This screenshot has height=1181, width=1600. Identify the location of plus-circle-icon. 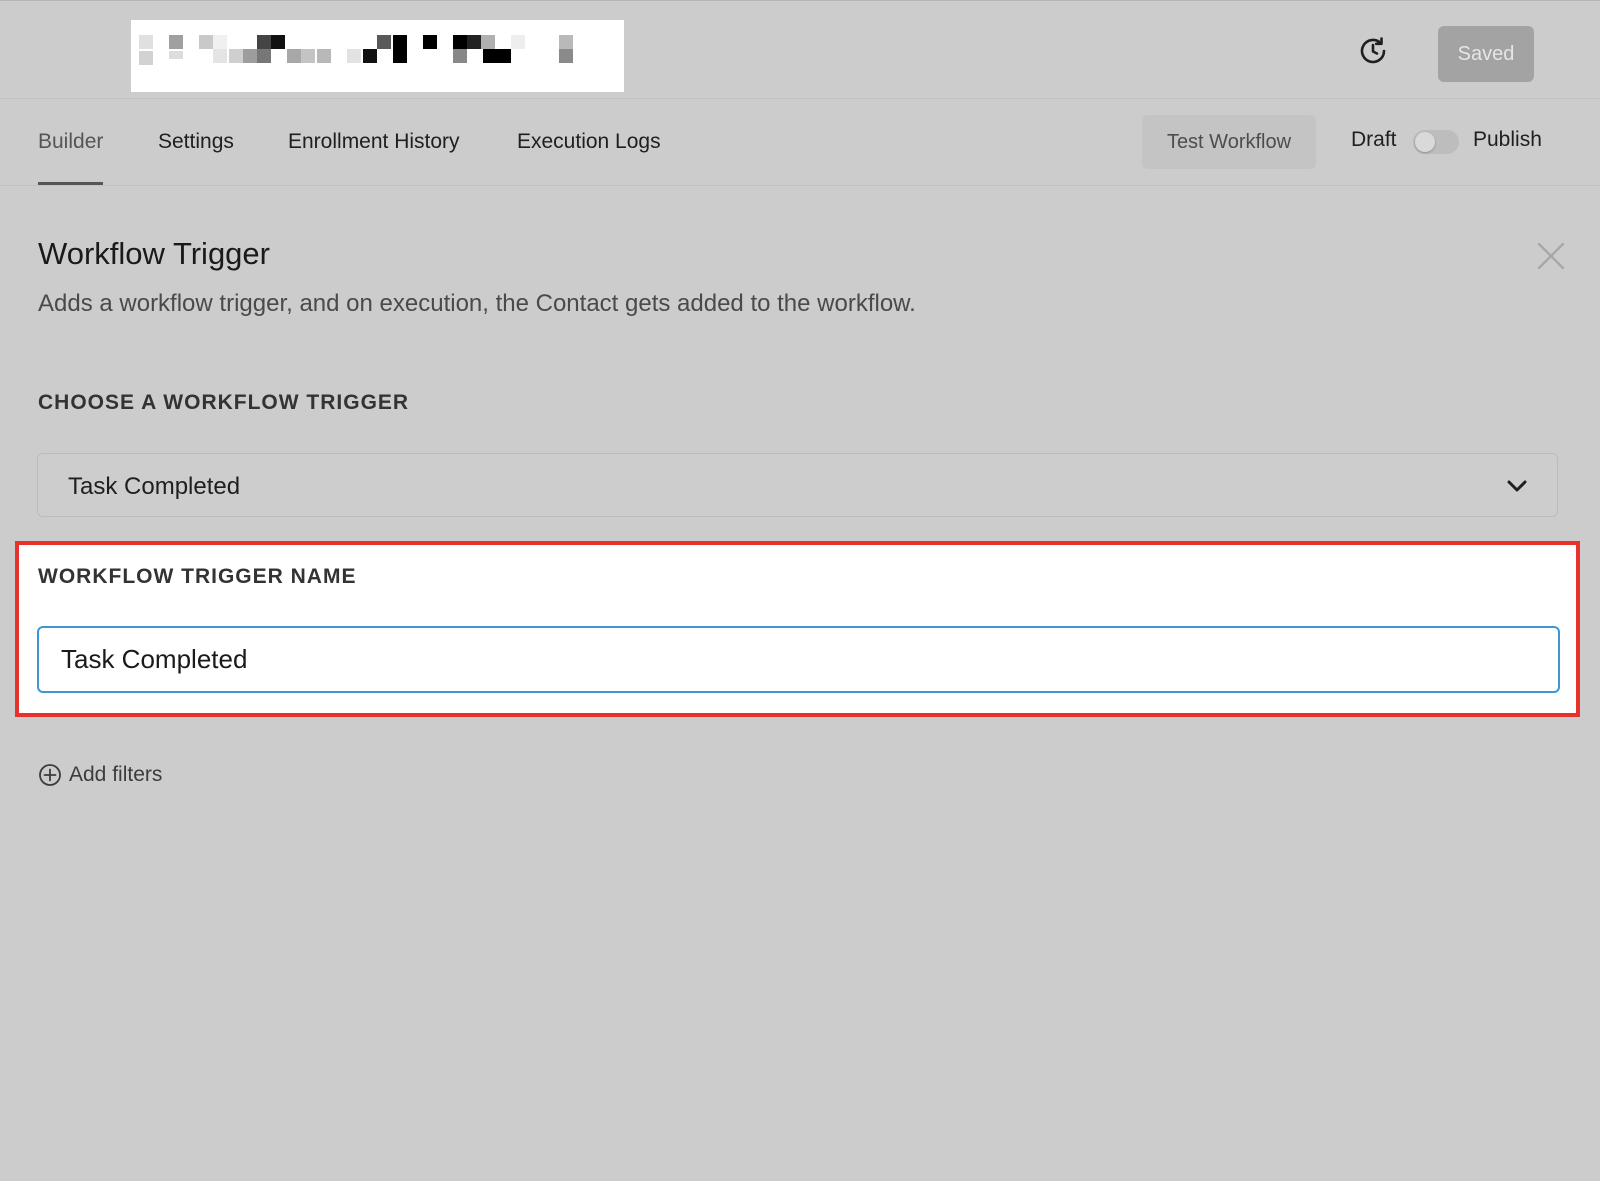
(50, 775).